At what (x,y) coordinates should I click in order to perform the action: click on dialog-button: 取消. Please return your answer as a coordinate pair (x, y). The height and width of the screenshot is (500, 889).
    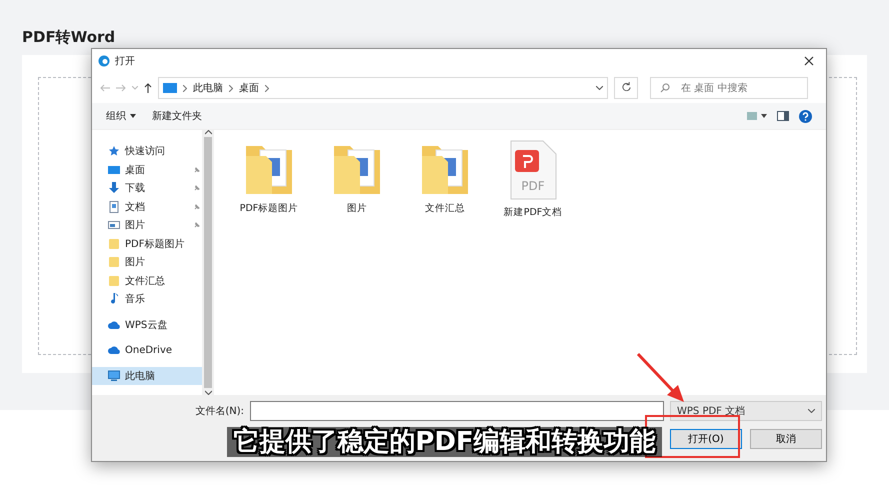
    Looking at the image, I should click on (786, 439).